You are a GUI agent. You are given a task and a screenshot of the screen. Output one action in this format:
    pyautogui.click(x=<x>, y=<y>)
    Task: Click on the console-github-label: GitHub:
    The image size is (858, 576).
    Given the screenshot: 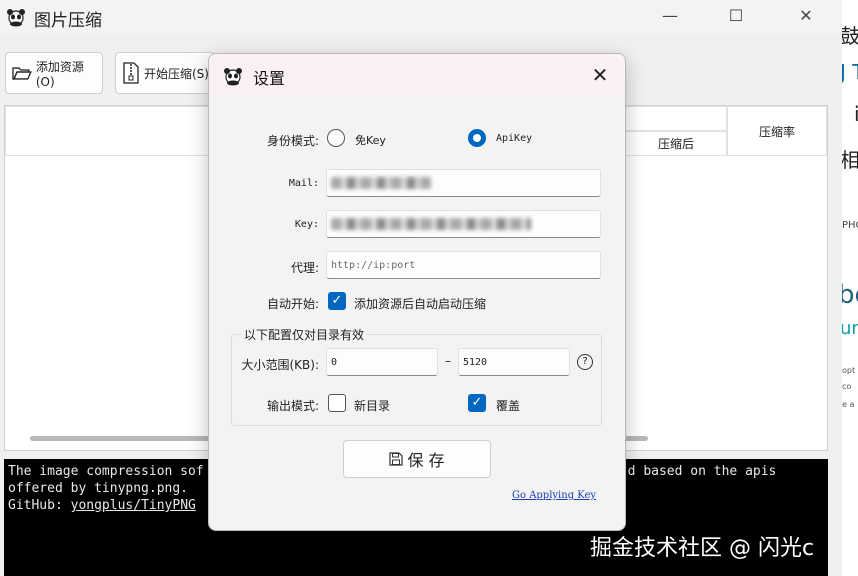 What is the action you would take?
    pyautogui.click(x=39, y=505)
    